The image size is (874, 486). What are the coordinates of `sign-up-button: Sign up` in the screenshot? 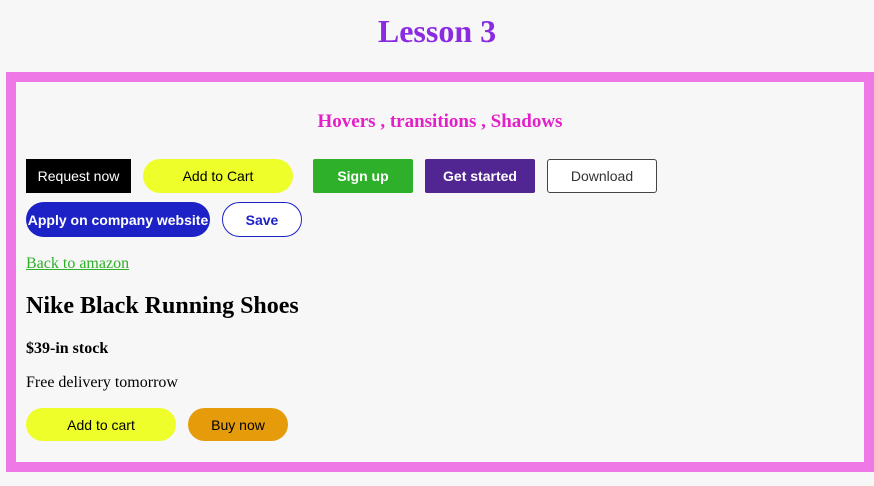 It's located at (363, 176).